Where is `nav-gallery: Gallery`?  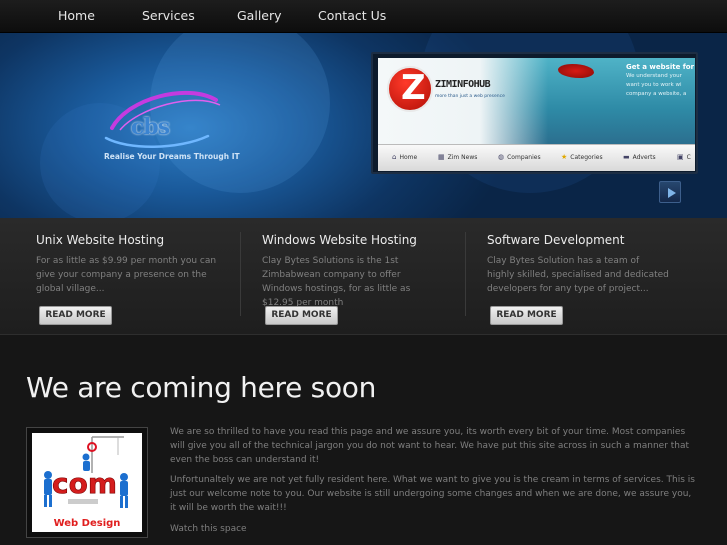 nav-gallery: Gallery is located at coordinates (259, 15).